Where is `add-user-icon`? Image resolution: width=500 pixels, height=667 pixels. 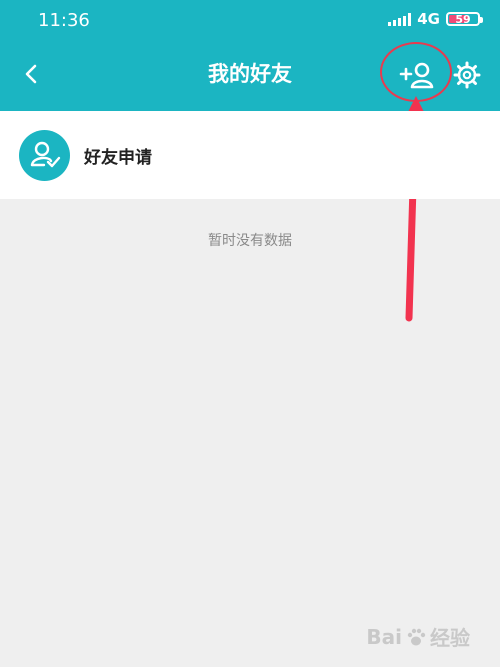 add-user-icon is located at coordinates (416, 75).